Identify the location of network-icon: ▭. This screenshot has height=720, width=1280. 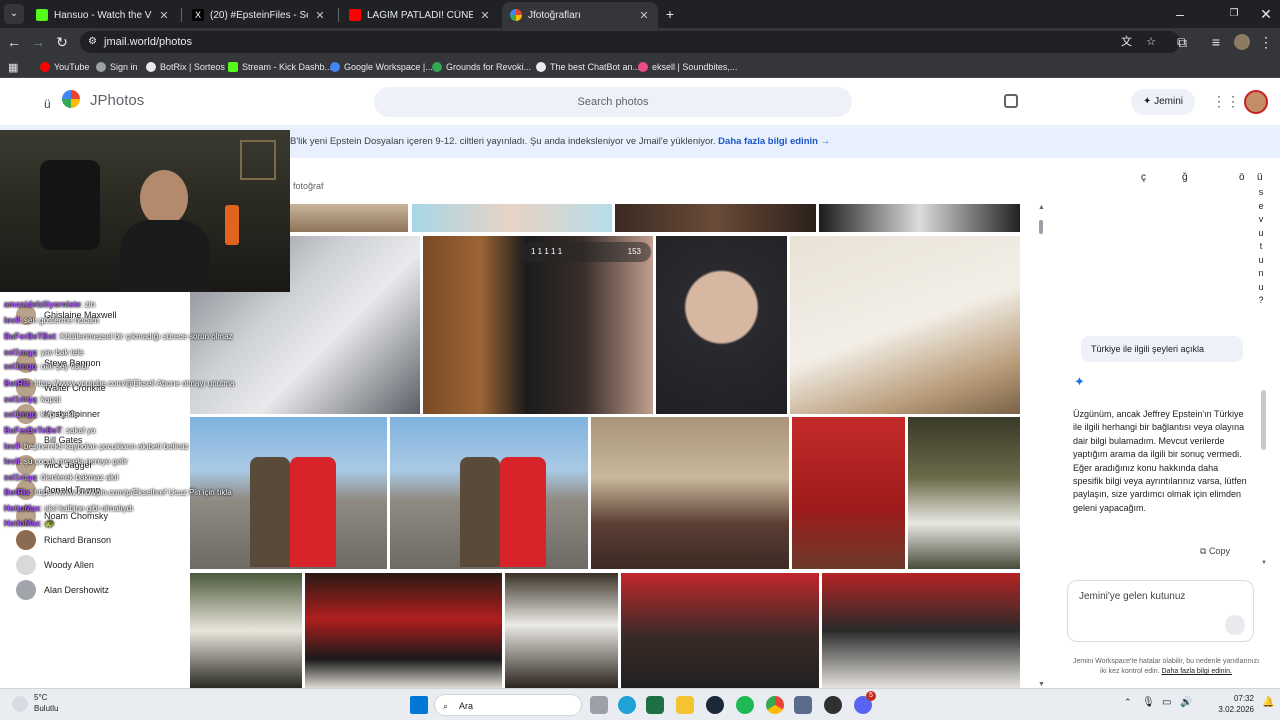
(1166, 702).